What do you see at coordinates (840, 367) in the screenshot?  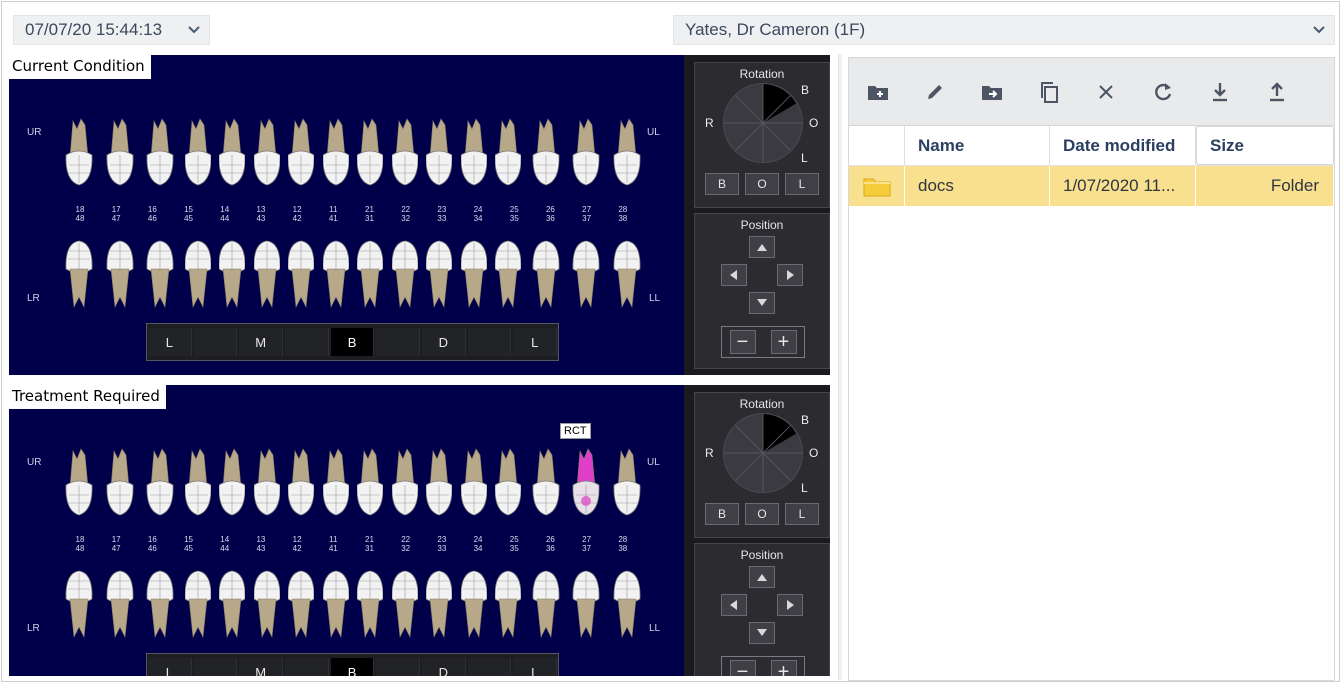 I see `pane-splitter` at bounding box center [840, 367].